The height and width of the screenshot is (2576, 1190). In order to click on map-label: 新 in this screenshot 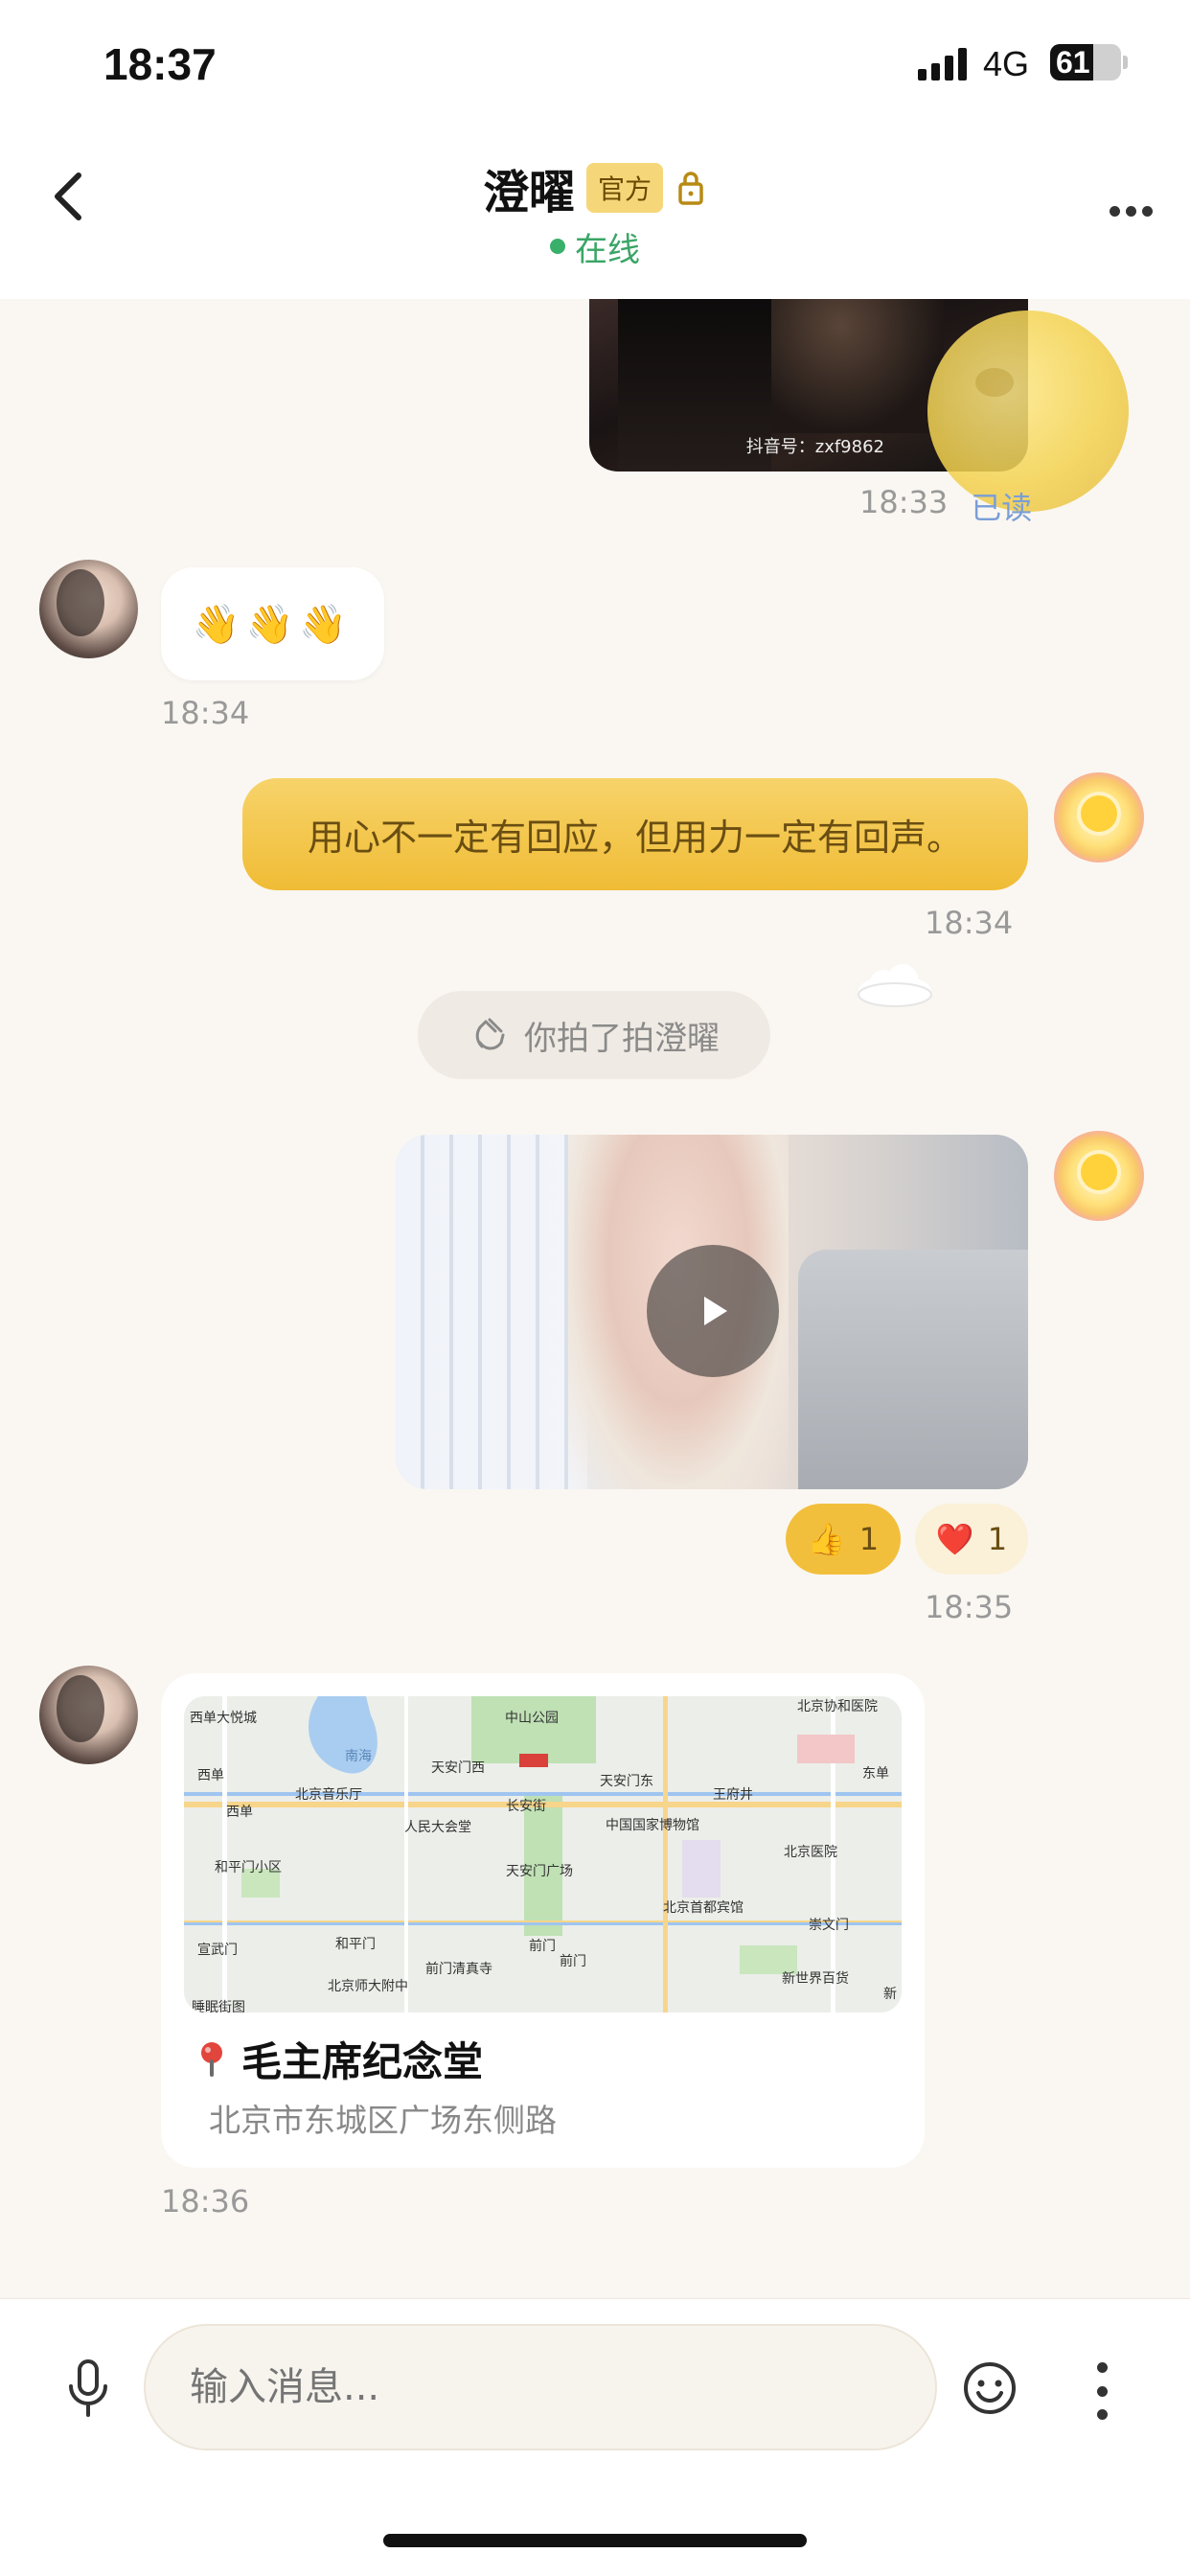, I will do `click(890, 1995)`.